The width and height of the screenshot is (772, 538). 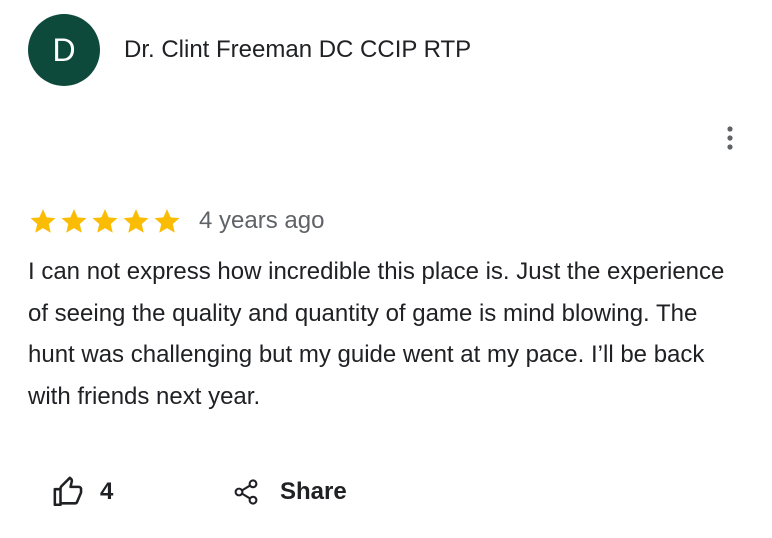 I want to click on rating-row: 4 years ago, so click(x=176, y=221).